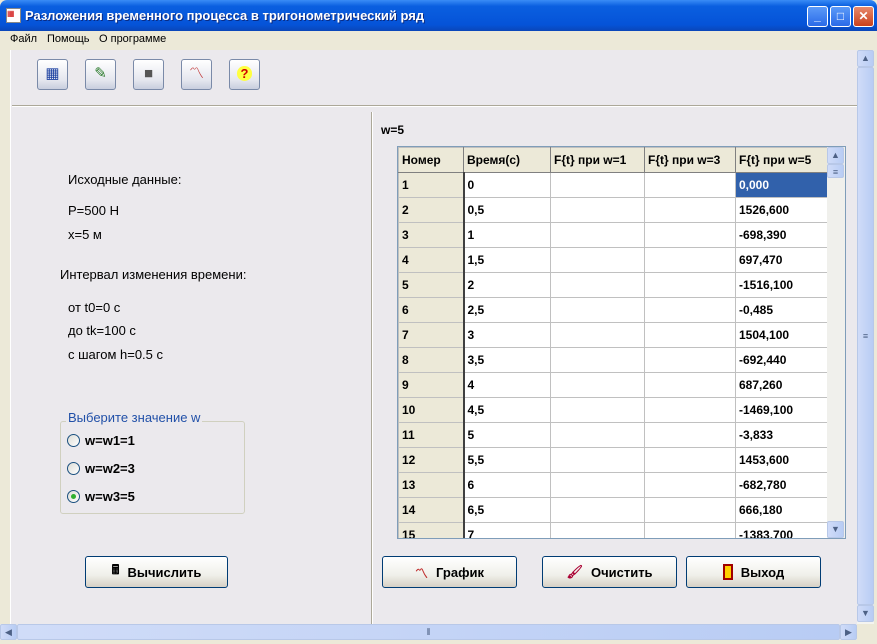 The width and height of the screenshot is (877, 644). What do you see at coordinates (782, 460) in the screenshot?
I see `grid-cell: 1453,600` at bounding box center [782, 460].